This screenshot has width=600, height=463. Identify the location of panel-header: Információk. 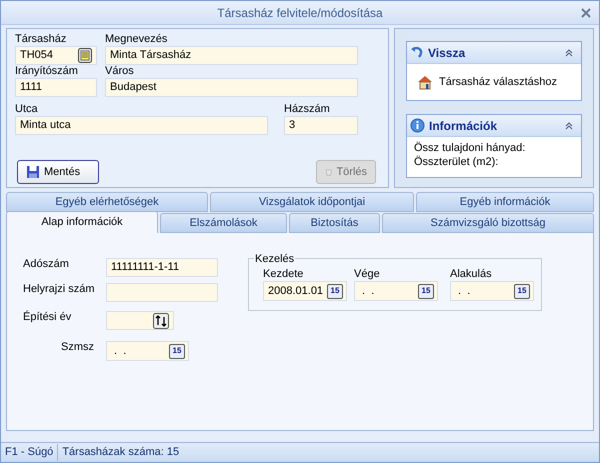
(494, 126).